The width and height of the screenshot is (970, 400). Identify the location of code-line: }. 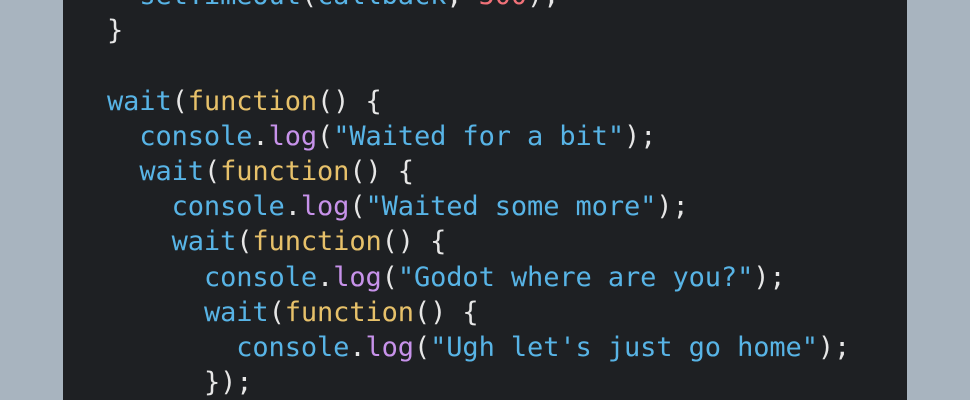
(478, 30).